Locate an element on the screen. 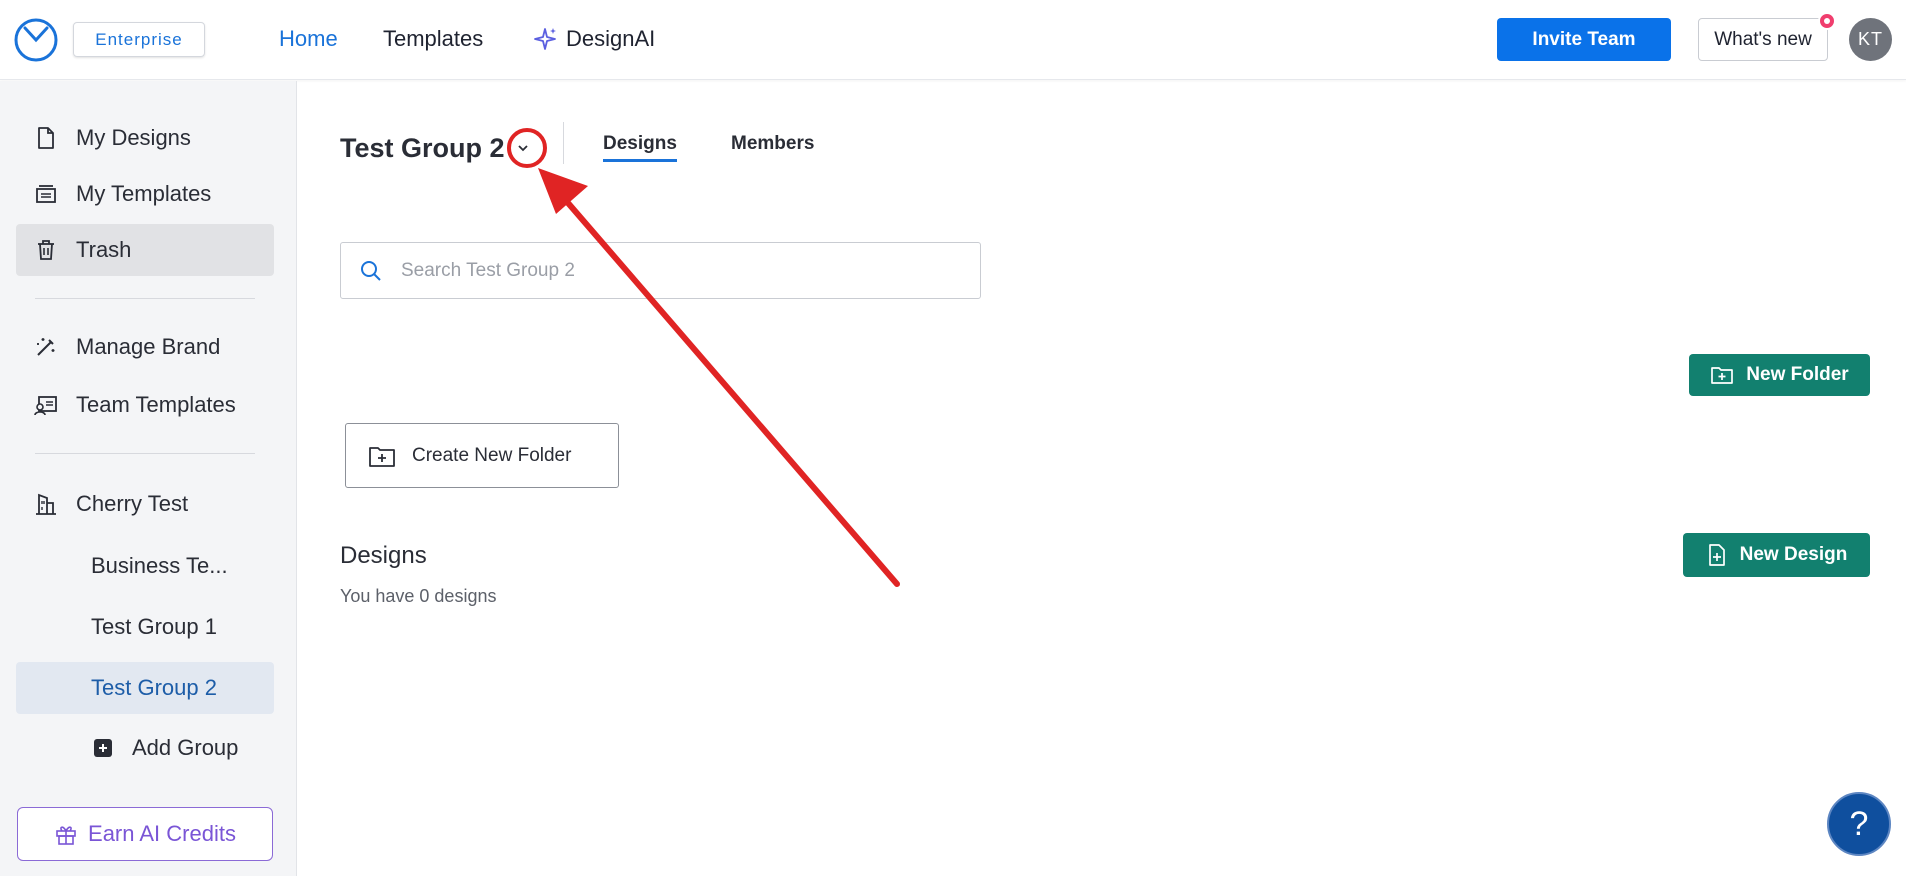 Image resolution: width=1906 pixels, height=876 pixels. page-title: Test Group 2 is located at coordinates (422, 148).